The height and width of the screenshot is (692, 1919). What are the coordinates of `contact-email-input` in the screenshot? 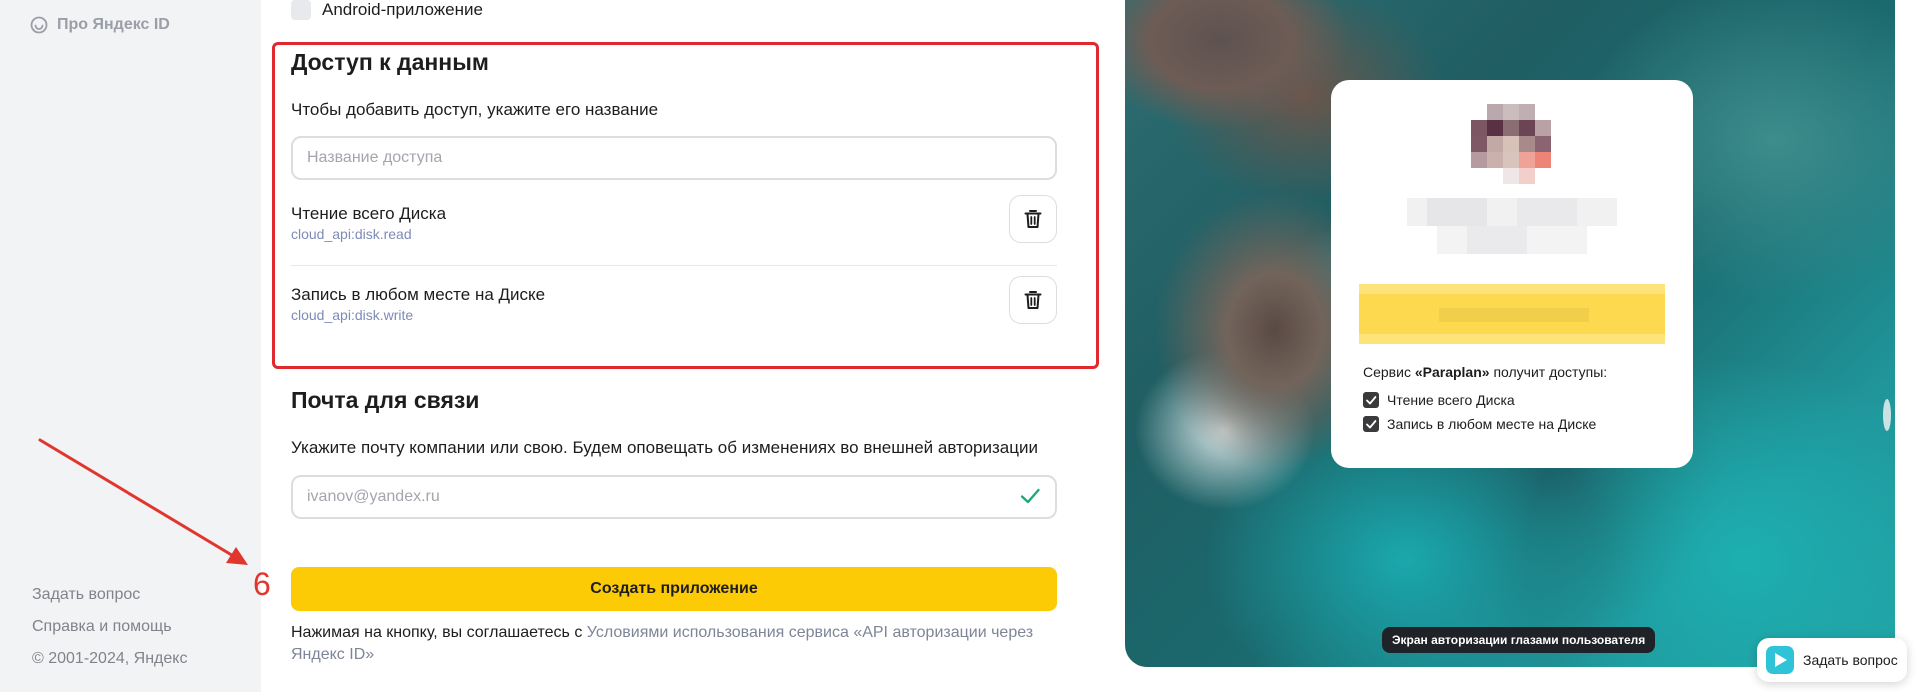 It's located at (674, 497).